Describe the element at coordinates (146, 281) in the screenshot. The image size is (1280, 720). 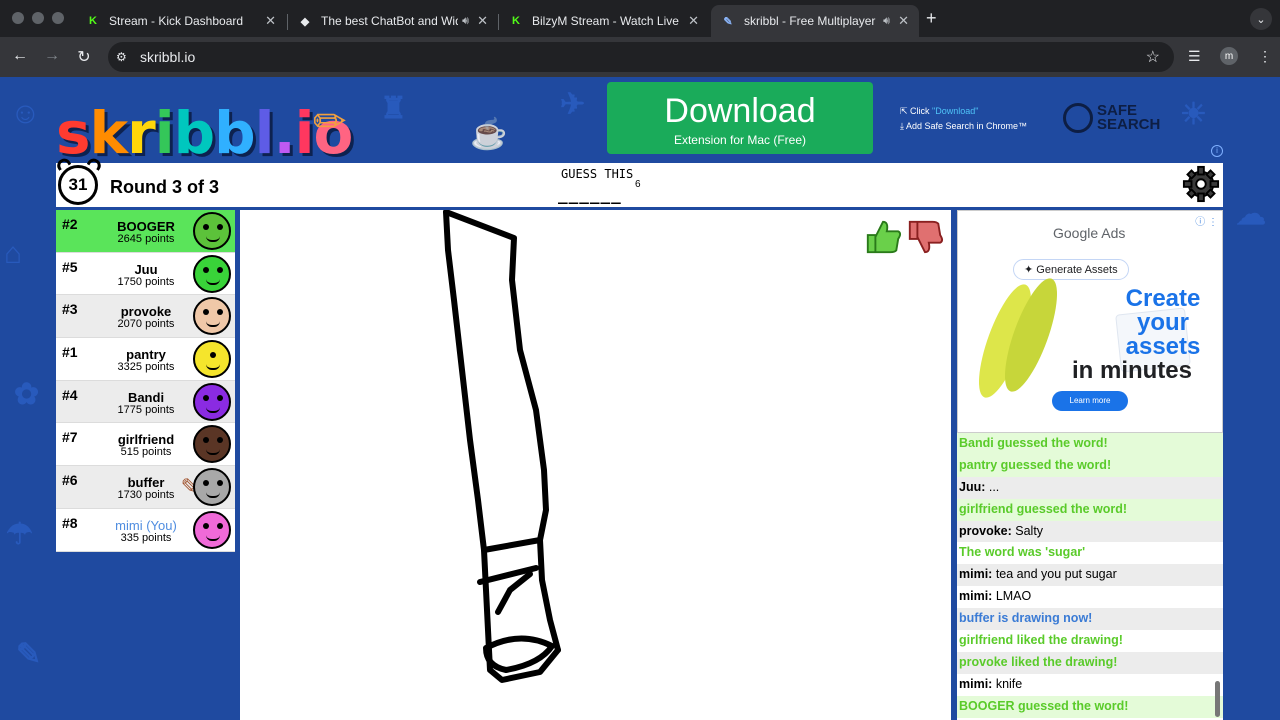
I see `player-points: 1750 points` at that location.